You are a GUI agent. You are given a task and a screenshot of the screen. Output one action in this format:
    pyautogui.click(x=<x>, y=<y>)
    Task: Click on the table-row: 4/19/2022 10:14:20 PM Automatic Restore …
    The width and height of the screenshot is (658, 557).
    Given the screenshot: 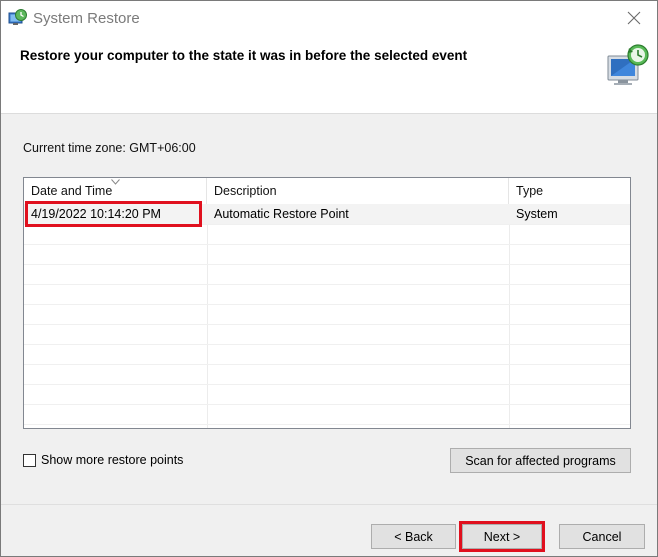 What is the action you would take?
    pyautogui.click(x=327, y=214)
    